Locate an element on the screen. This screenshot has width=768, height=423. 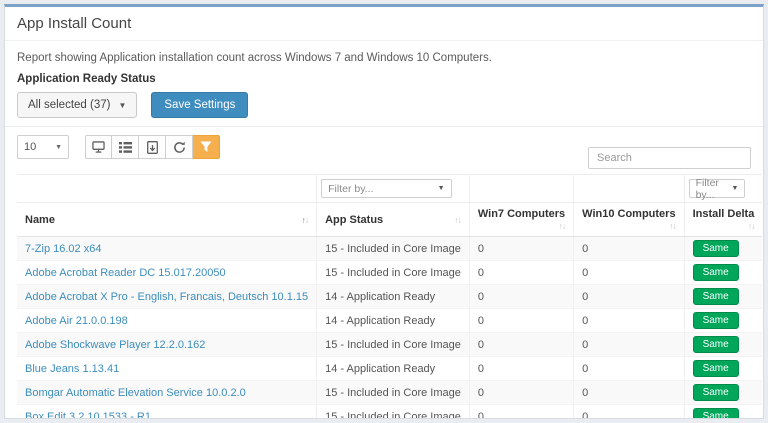
app-status-filter-select: Filter by... ▼ is located at coordinates (386, 188).